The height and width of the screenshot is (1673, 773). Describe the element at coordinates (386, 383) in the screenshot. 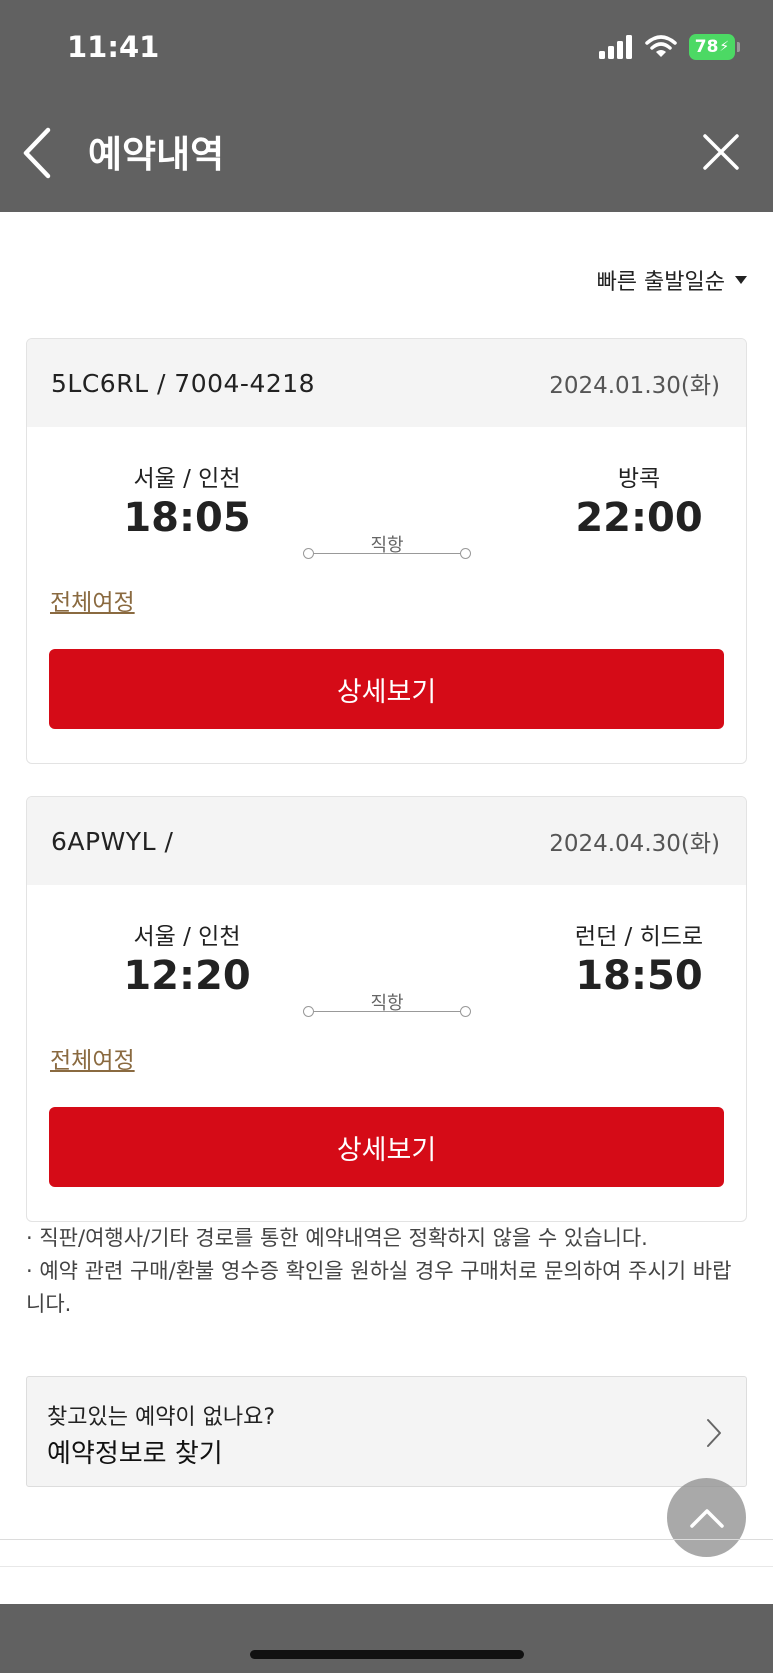

I see `booking-card-header: 5LC6RL / 7004-4218 2024.01.30(화)` at that location.